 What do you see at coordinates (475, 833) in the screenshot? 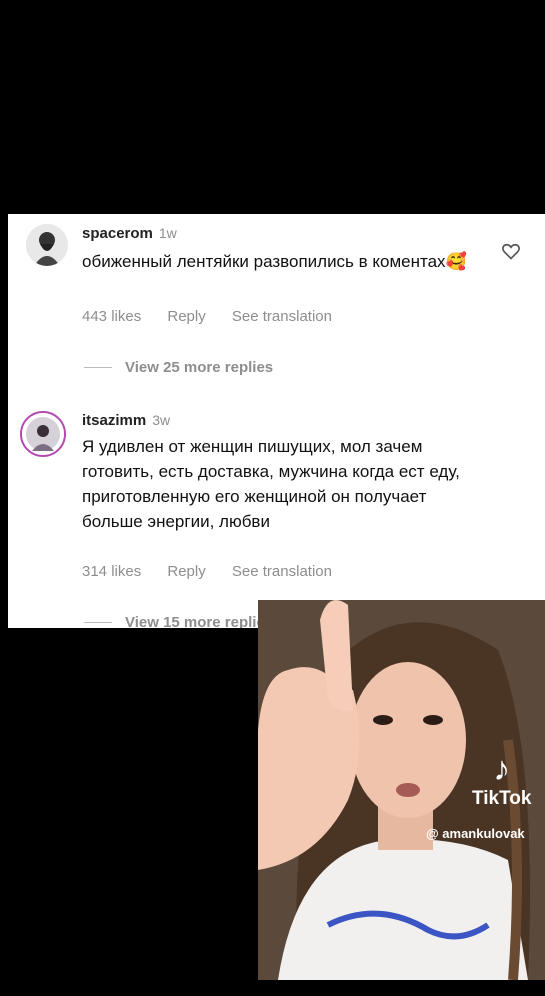
I see `tiktok-handle: @ amankulovak` at bounding box center [475, 833].